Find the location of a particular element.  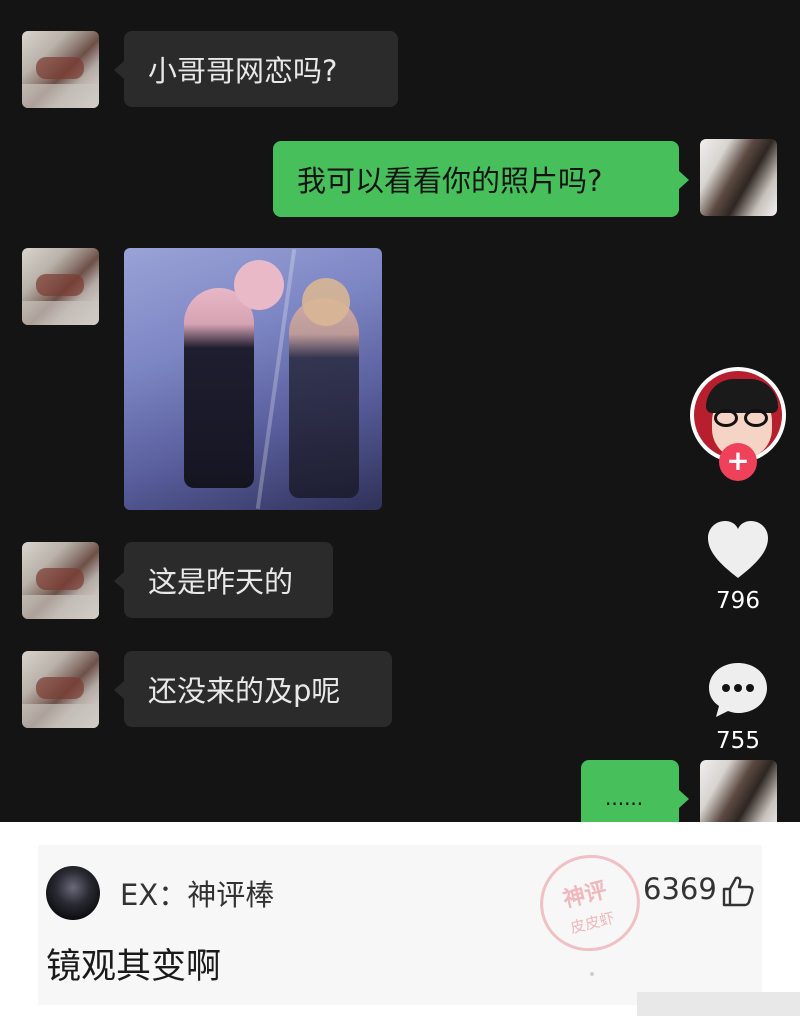

heart-icon is located at coordinates (738, 550).